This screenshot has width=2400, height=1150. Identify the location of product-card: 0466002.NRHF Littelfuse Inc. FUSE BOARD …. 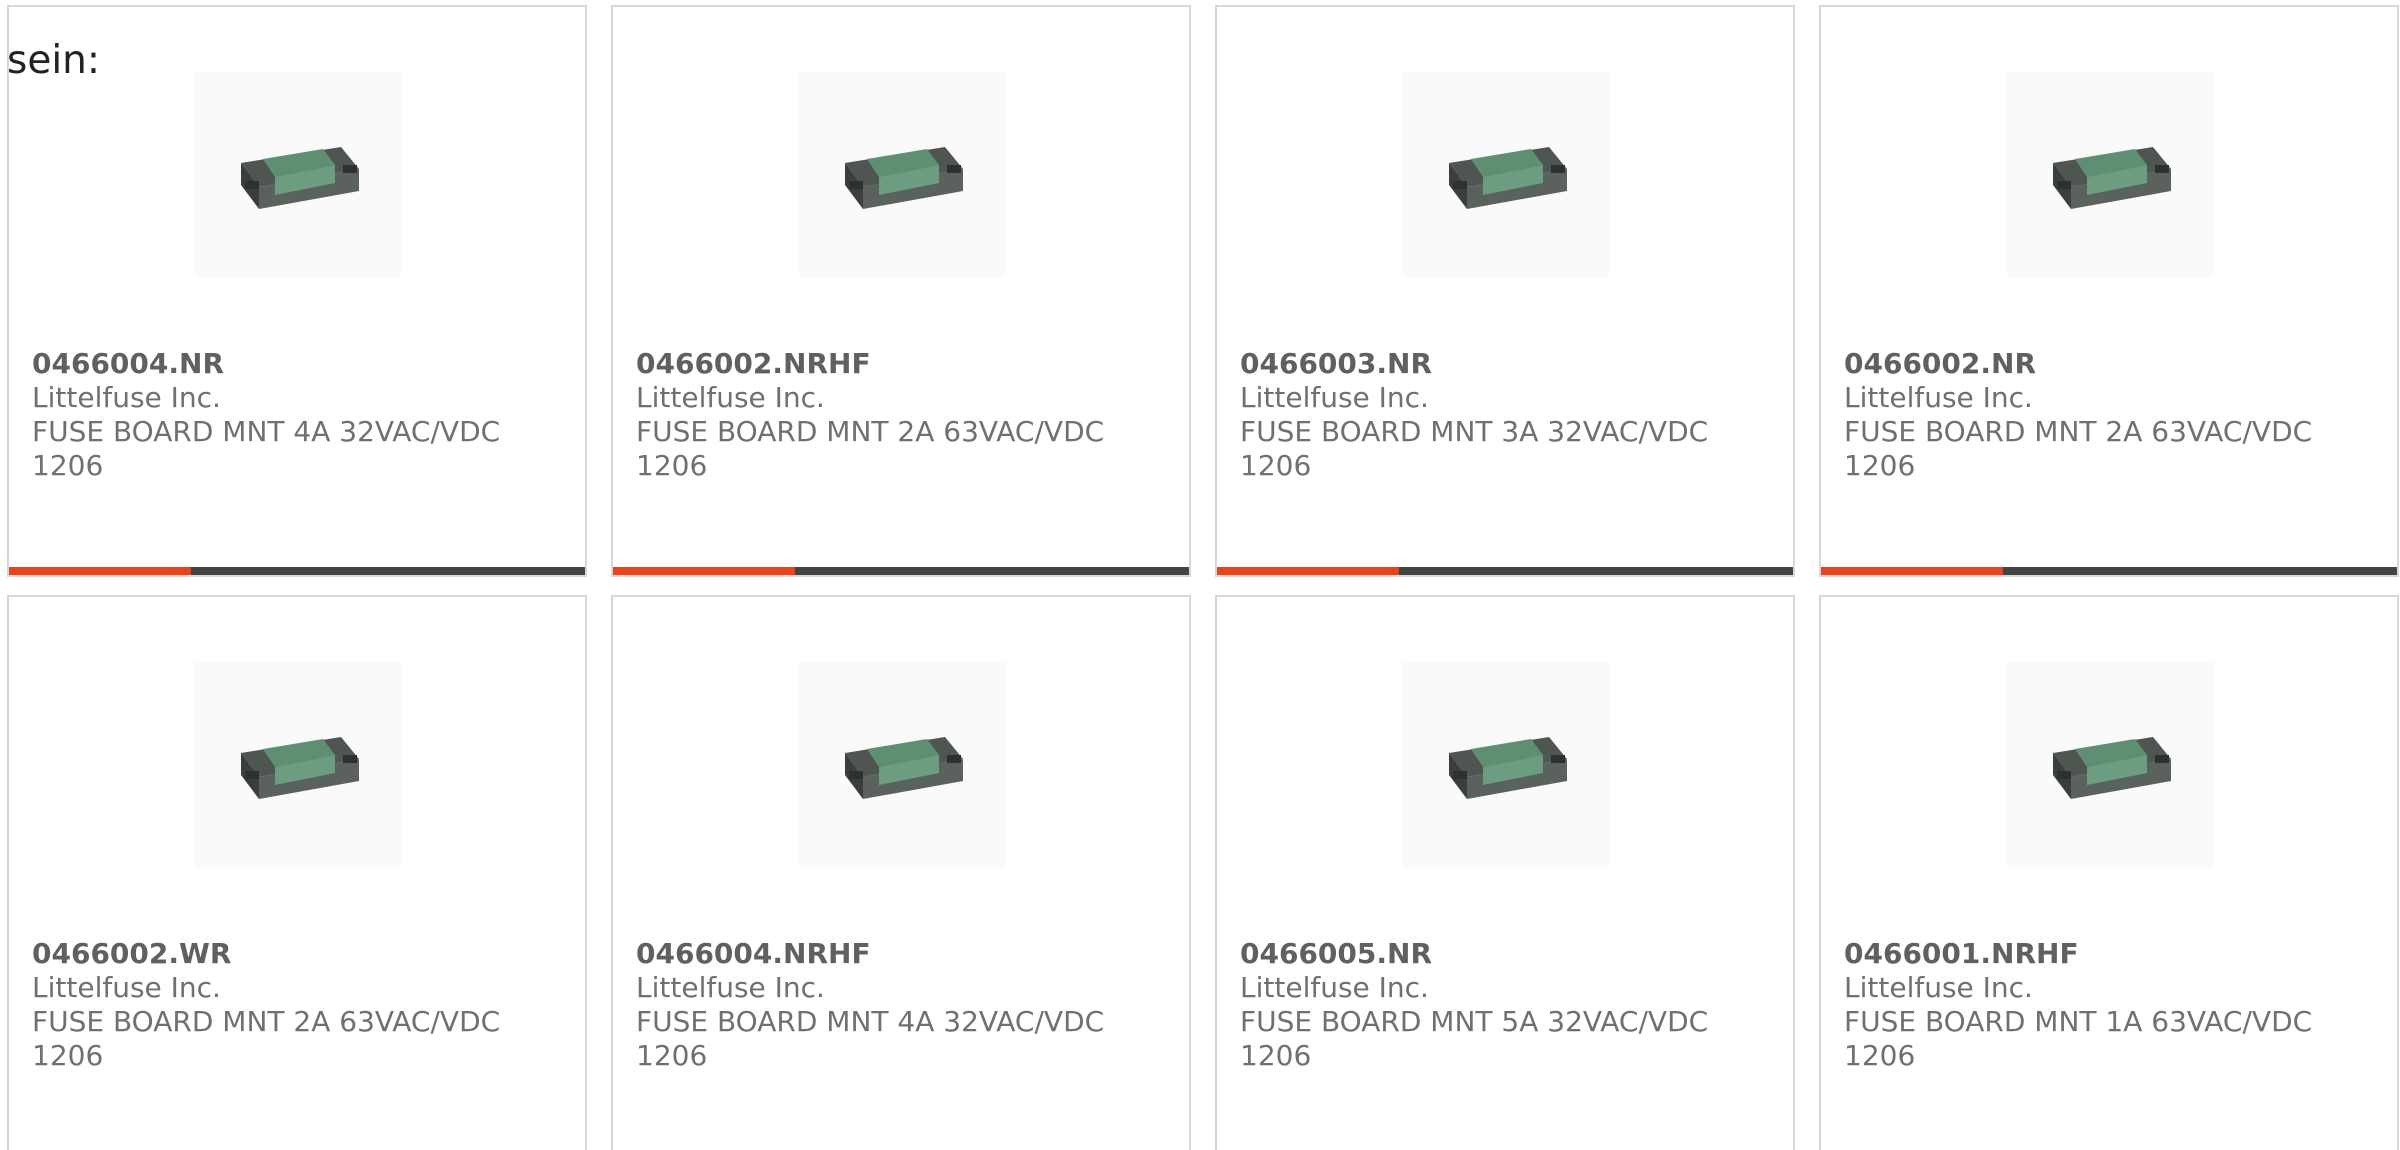
(901, 291).